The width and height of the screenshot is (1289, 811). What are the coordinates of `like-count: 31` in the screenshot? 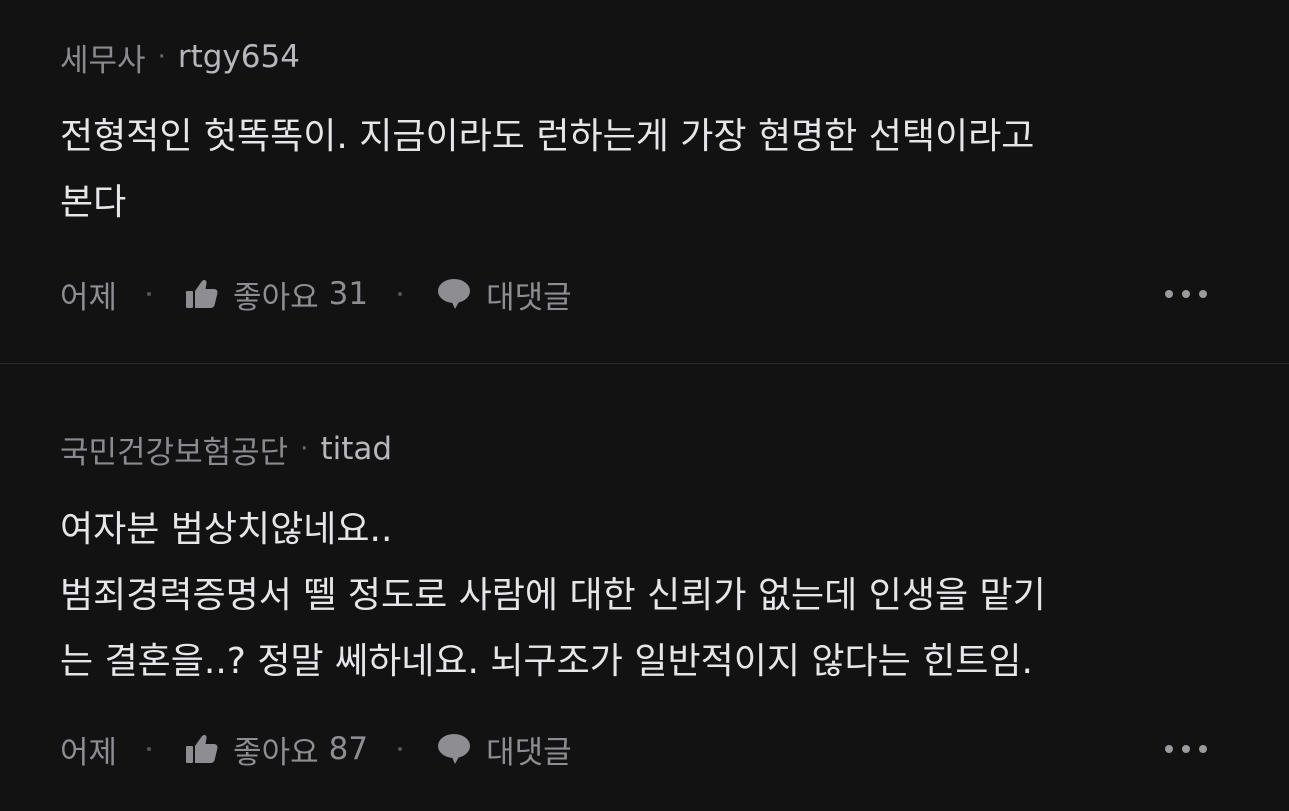 It's located at (348, 294).